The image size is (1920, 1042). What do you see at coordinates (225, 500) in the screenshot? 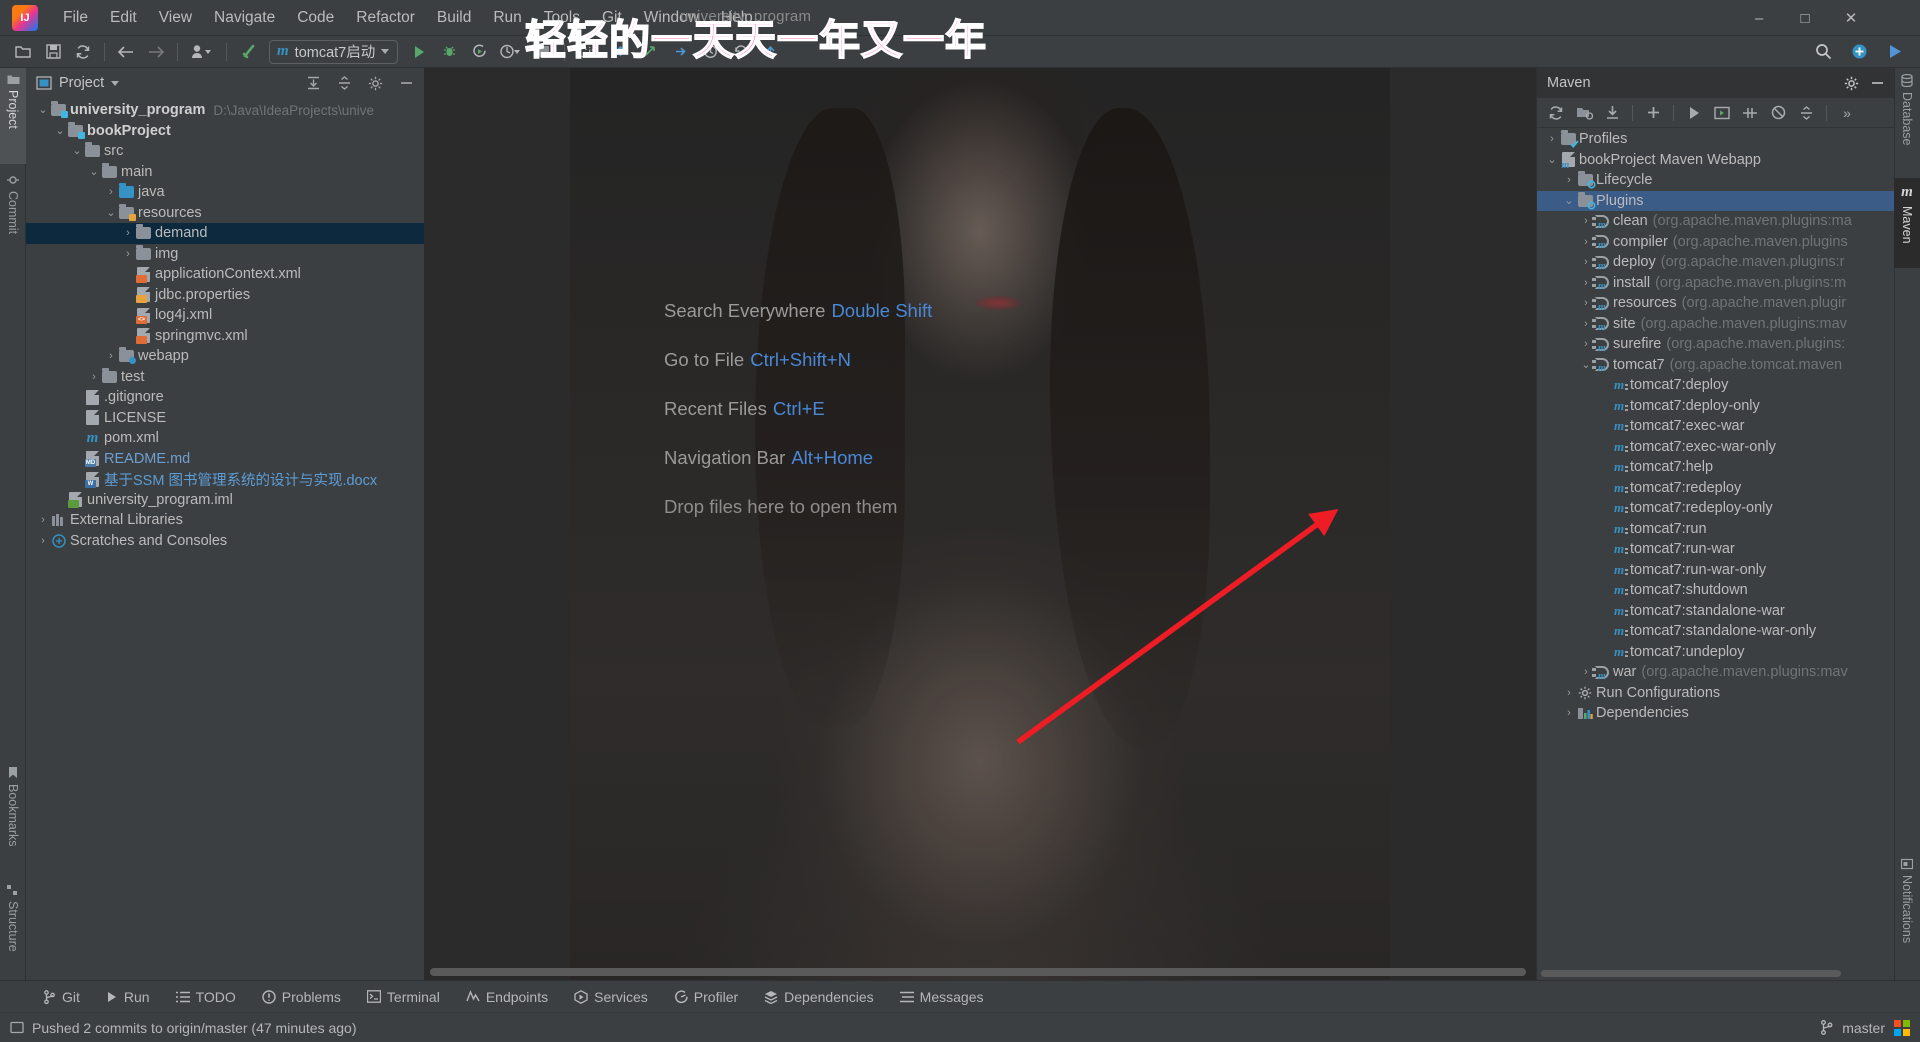
I see `tree-node: university_program.iml` at bounding box center [225, 500].